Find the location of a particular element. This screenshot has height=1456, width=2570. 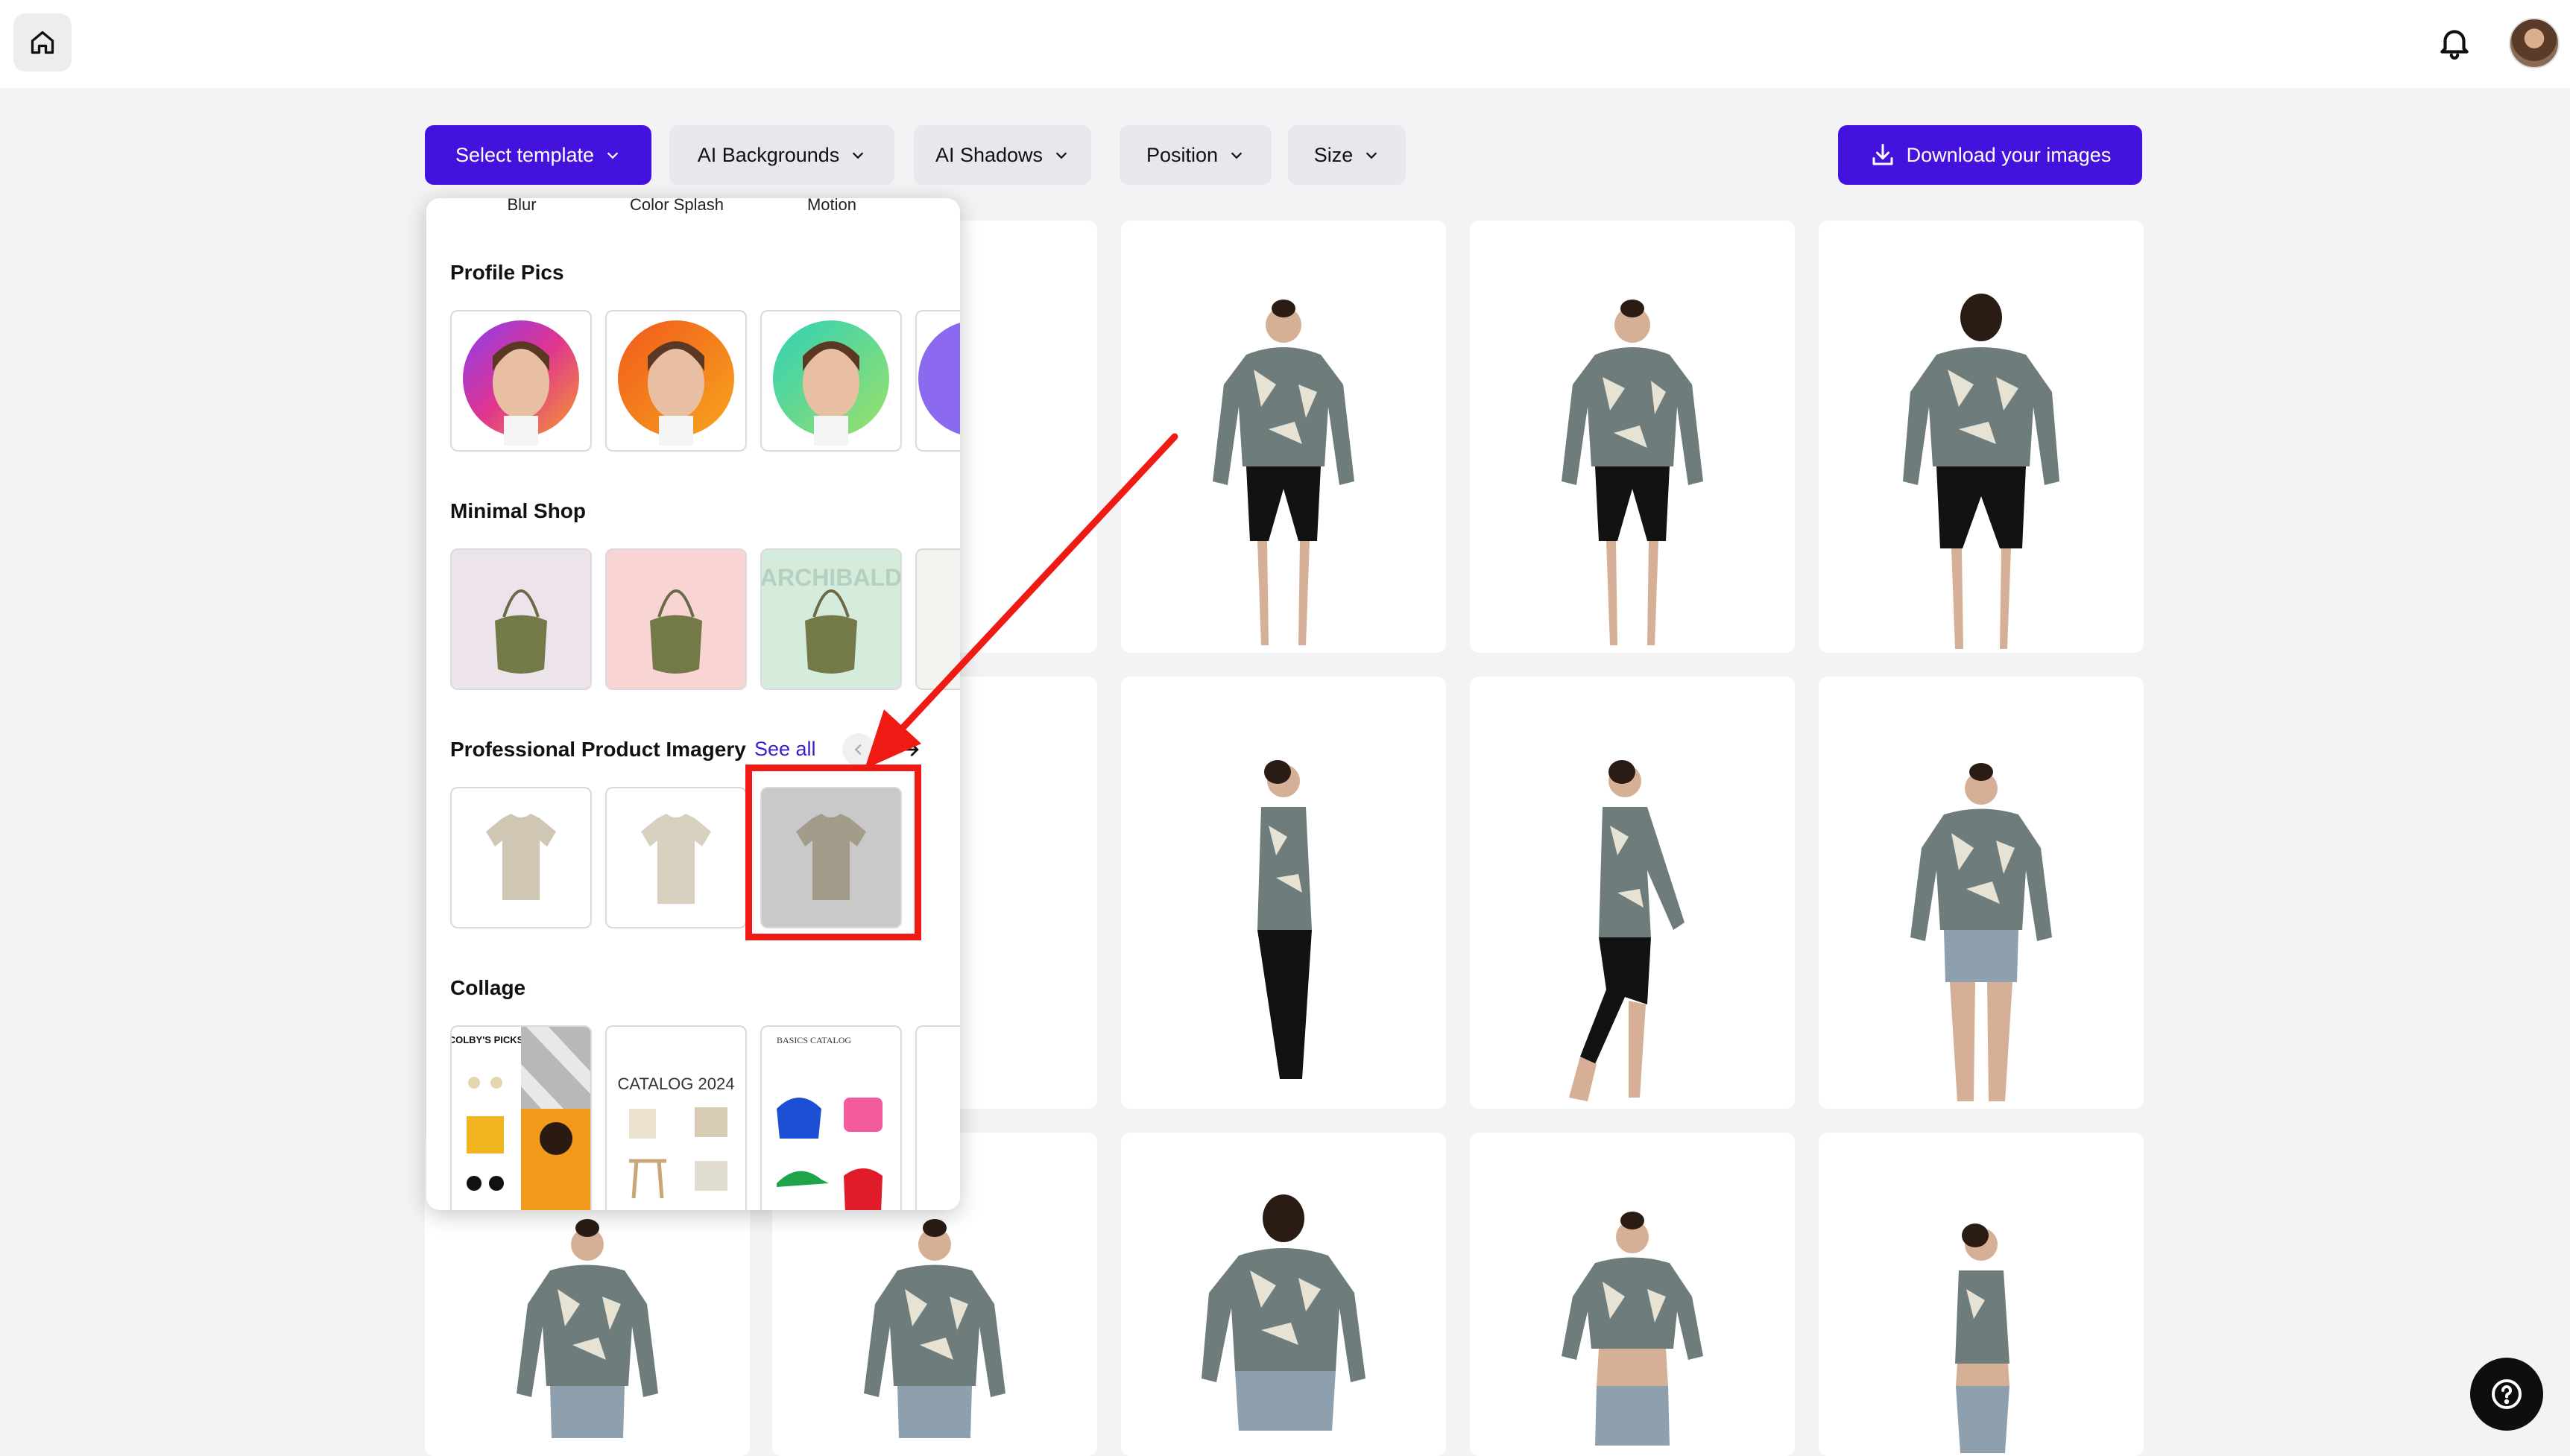

annotation-arrow is located at coordinates (1021, 601).